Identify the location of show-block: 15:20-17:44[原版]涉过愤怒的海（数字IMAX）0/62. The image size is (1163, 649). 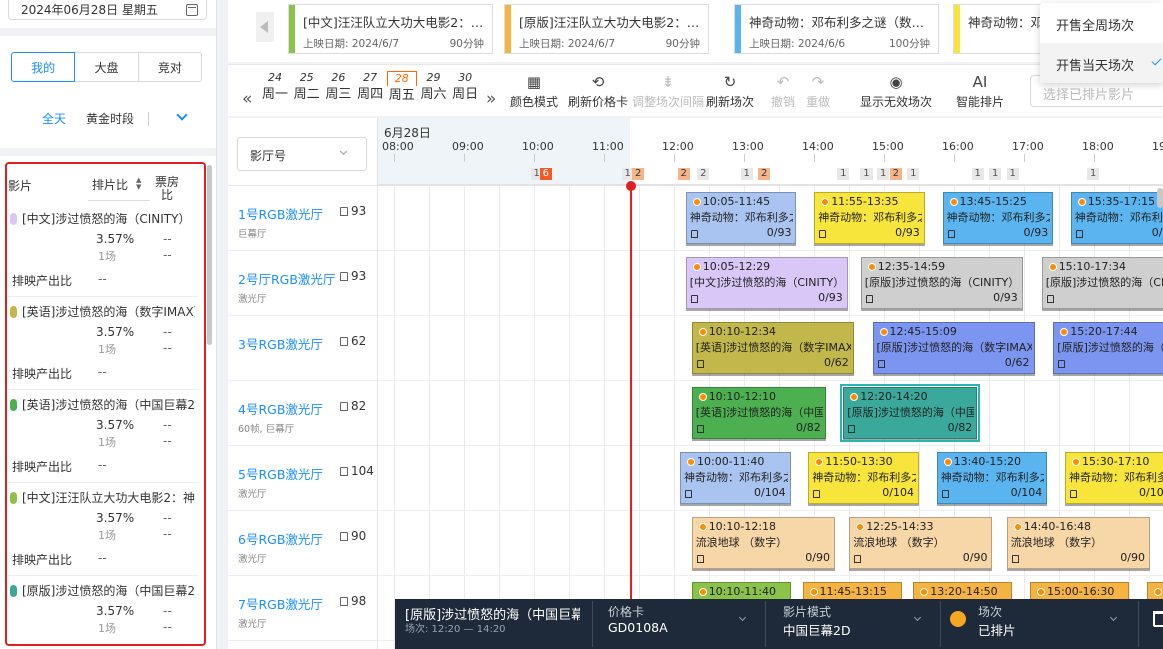
(1108, 348).